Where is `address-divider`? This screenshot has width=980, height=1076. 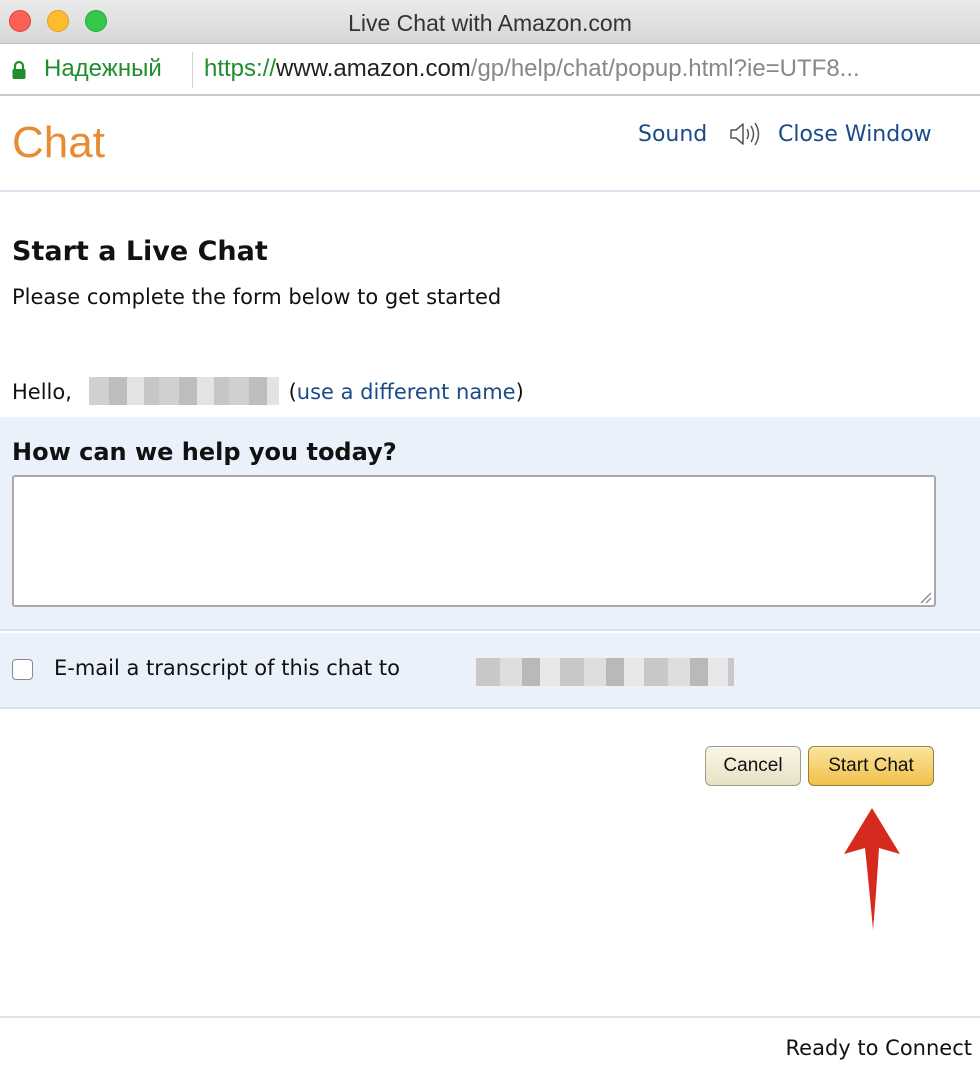 address-divider is located at coordinates (192, 70).